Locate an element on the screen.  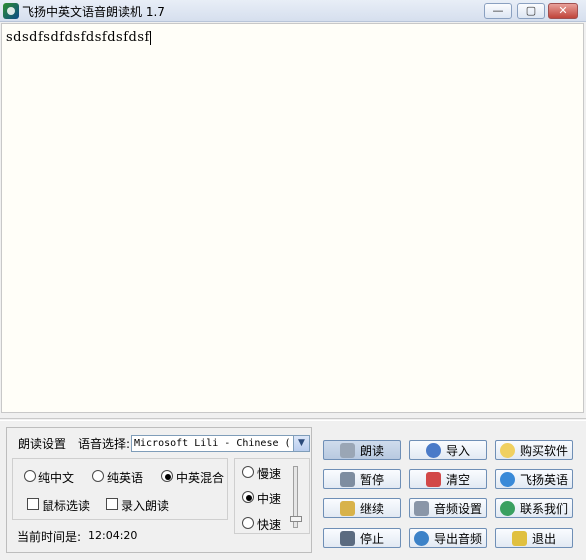
buy-software-button: 购买软件 is located at coordinates (534, 450).